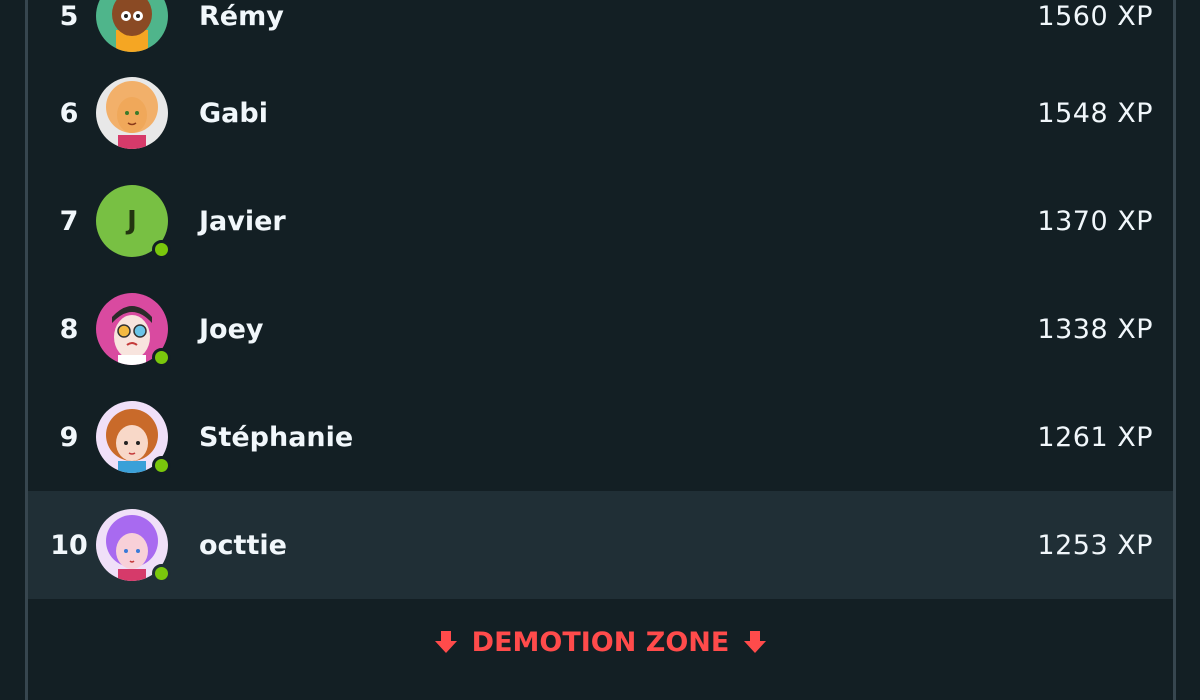 This screenshot has width=1200, height=700. I want to click on rank-number: 9, so click(69, 437).